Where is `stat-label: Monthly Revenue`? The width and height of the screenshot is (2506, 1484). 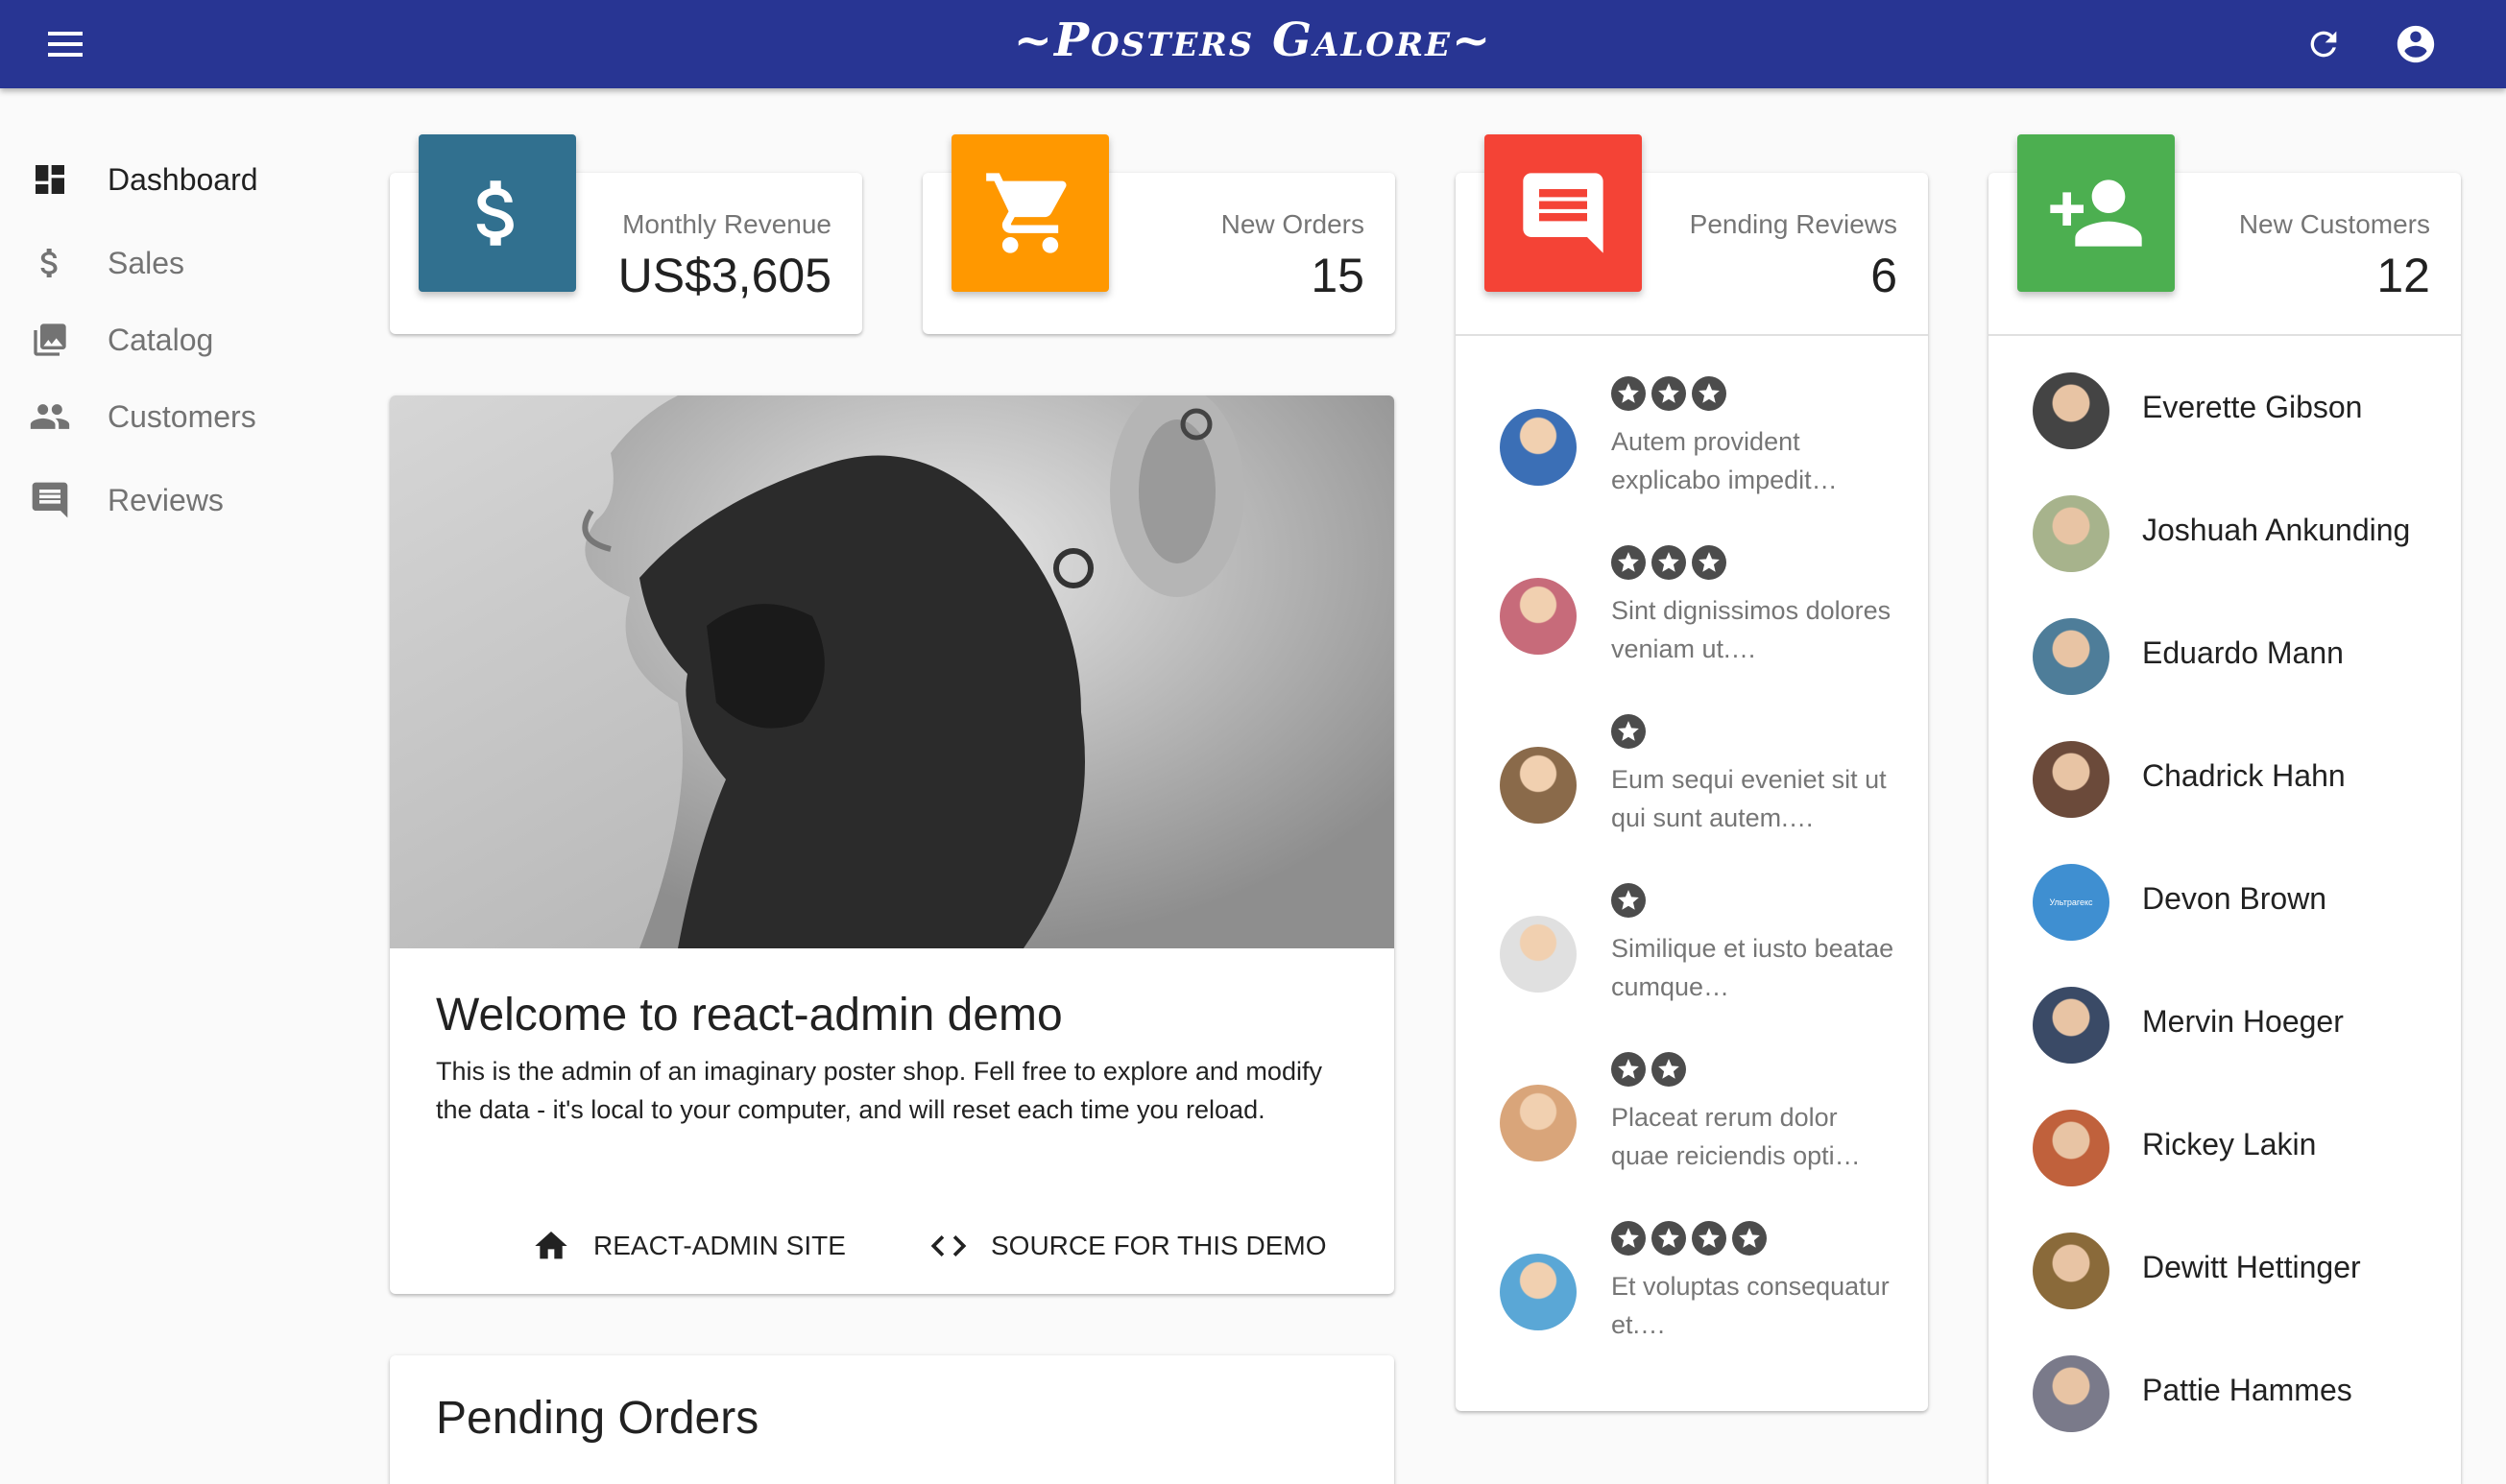
stat-label: Monthly Revenue is located at coordinates (726, 224).